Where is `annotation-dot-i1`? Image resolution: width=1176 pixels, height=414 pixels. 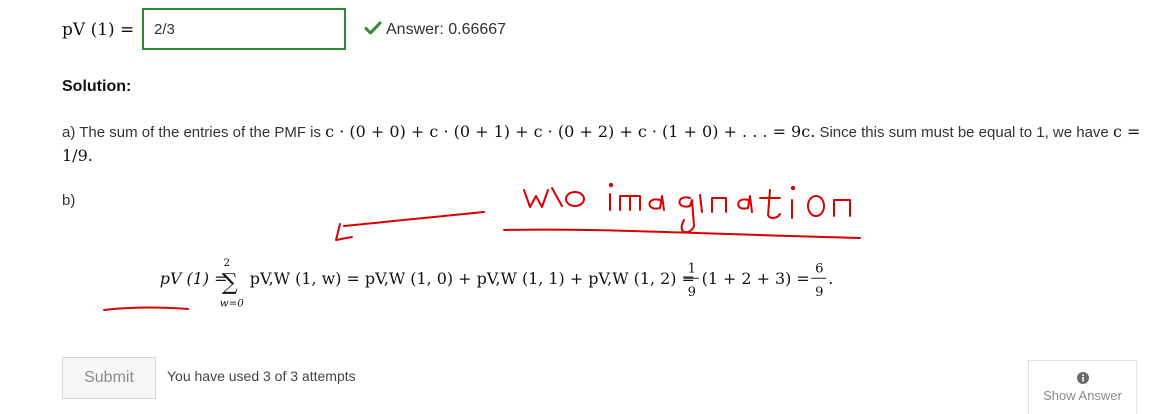 annotation-dot-i1 is located at coordinates (611, 185).